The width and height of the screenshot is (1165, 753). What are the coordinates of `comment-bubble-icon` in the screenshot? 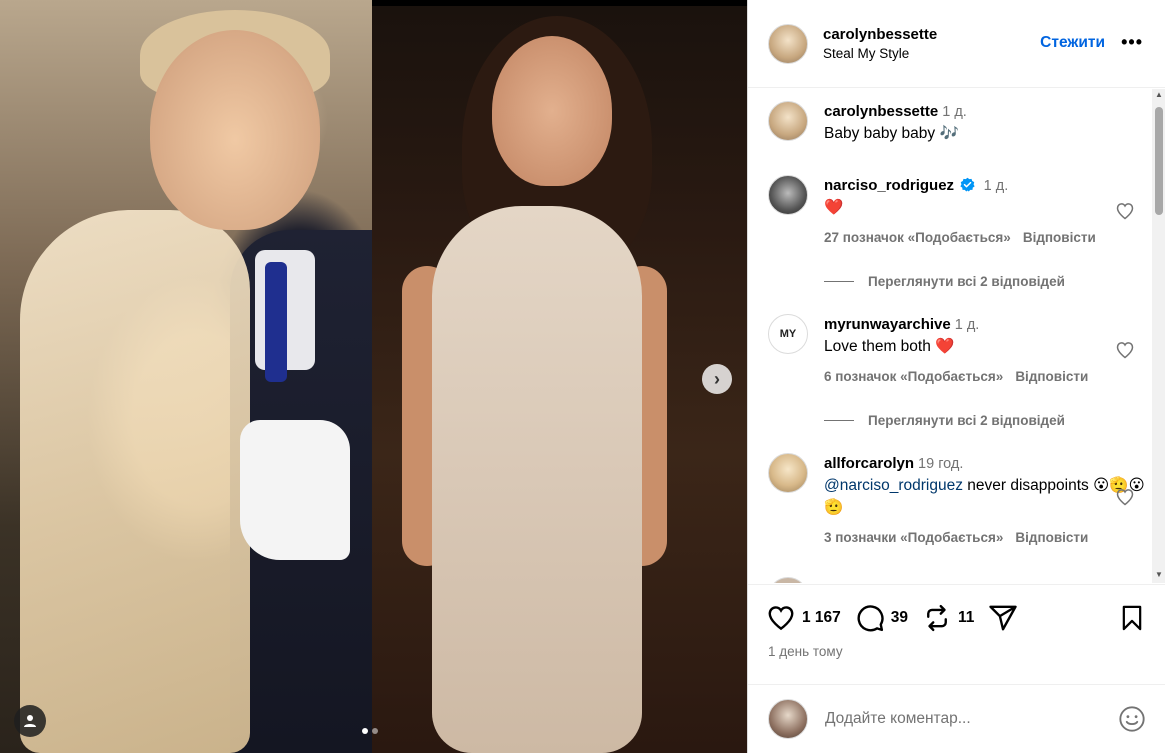 It's located at (870, 618).